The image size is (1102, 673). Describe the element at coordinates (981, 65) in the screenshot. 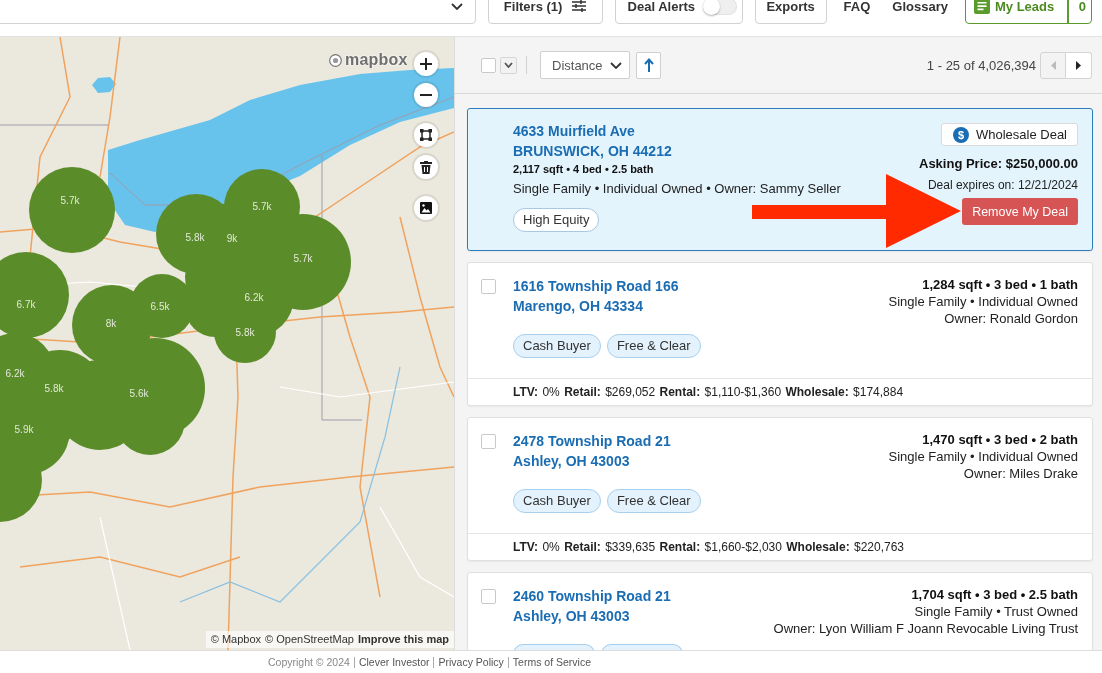

I see `results-count: 1 - 25 of 4,026,394` at that location.